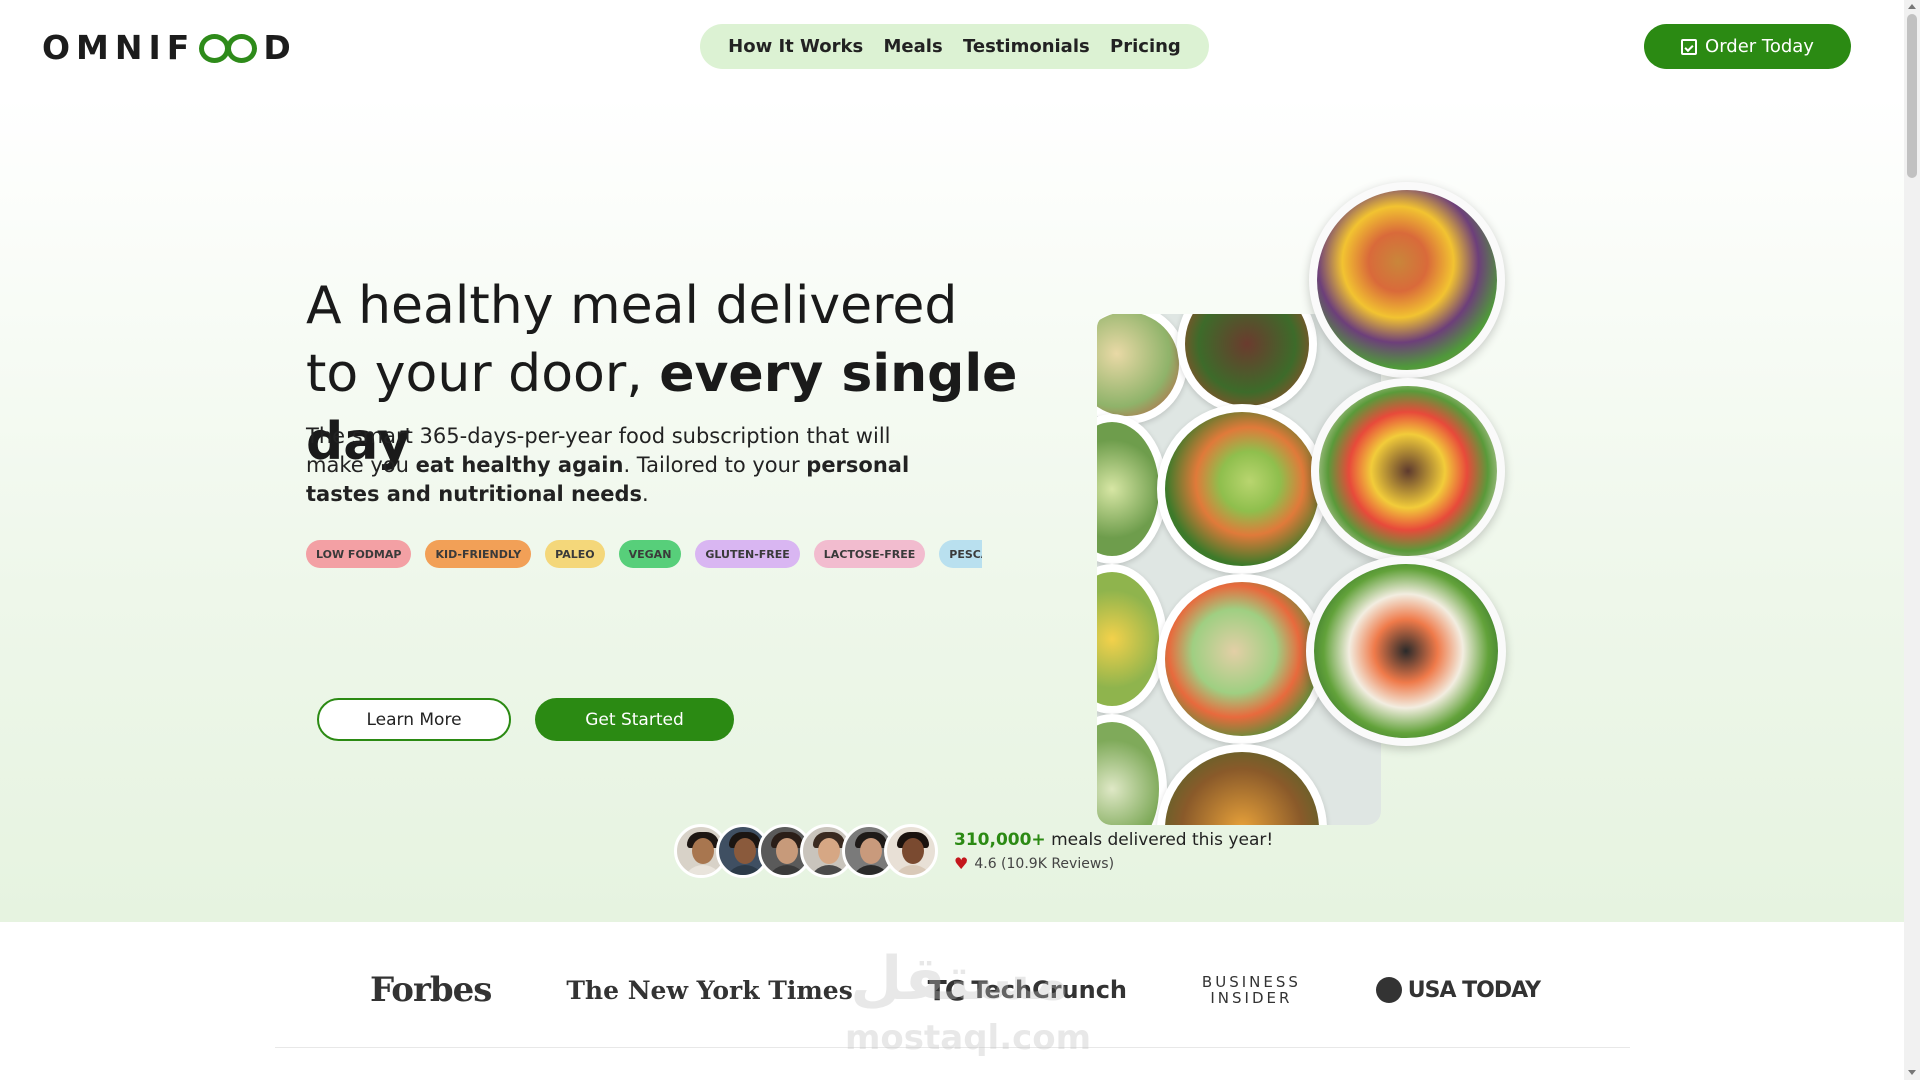 This screenshot has height=1080, width=1920. What do you see at coordinates (359, 554) in the screenshot?
I see `diet-tag: LOW FODMAP` at bounding box center [359, 554].